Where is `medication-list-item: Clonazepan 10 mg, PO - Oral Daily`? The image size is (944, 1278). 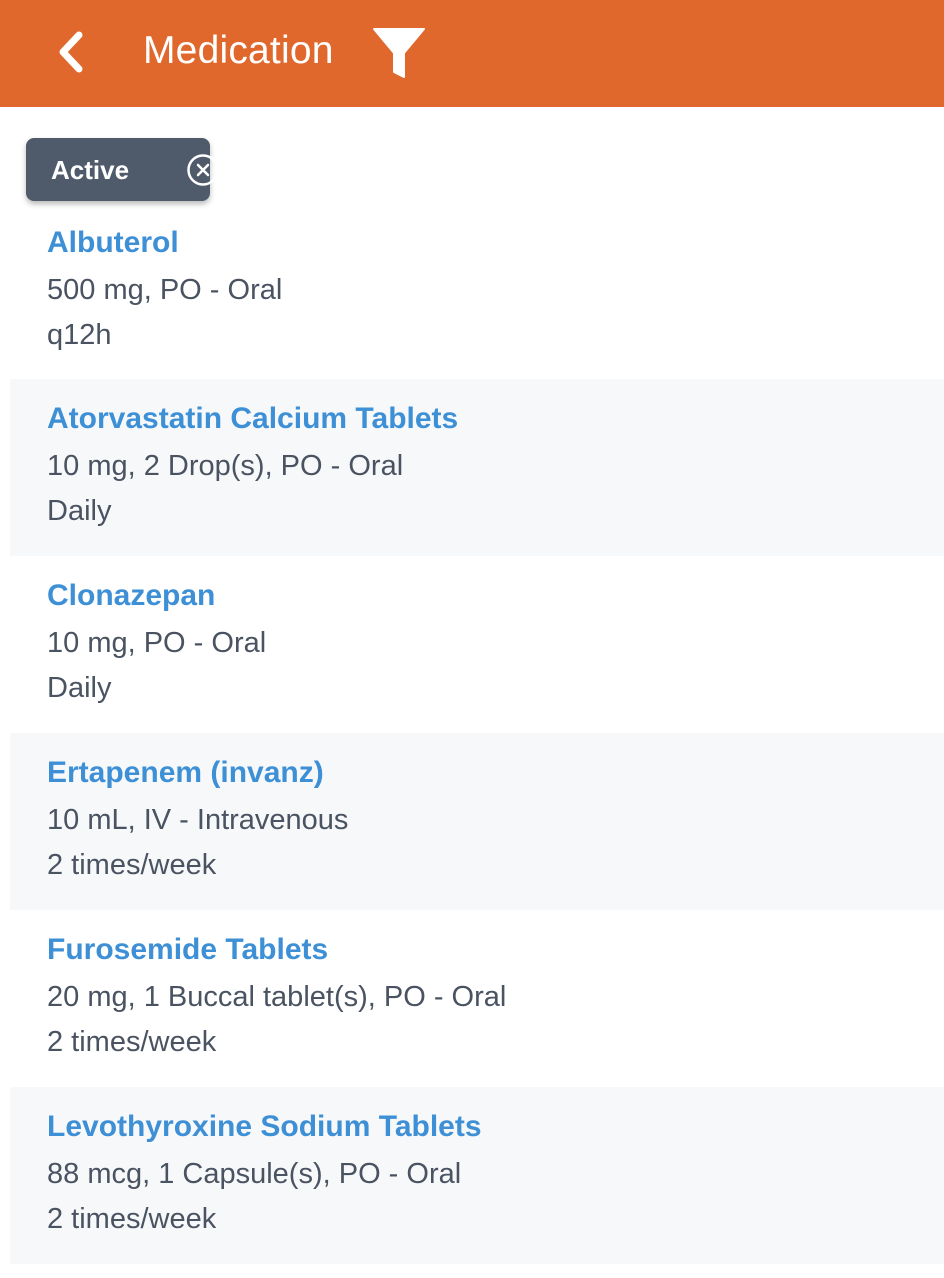 medication-list-item: Clonazepan 10 mg, PO - Oral Daily is located at coordinates (477, 644).